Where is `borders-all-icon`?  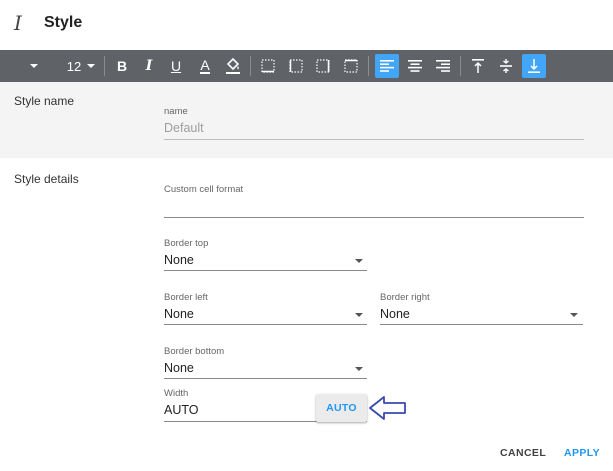 borders-all-icon is located at coordinates (268, 66).